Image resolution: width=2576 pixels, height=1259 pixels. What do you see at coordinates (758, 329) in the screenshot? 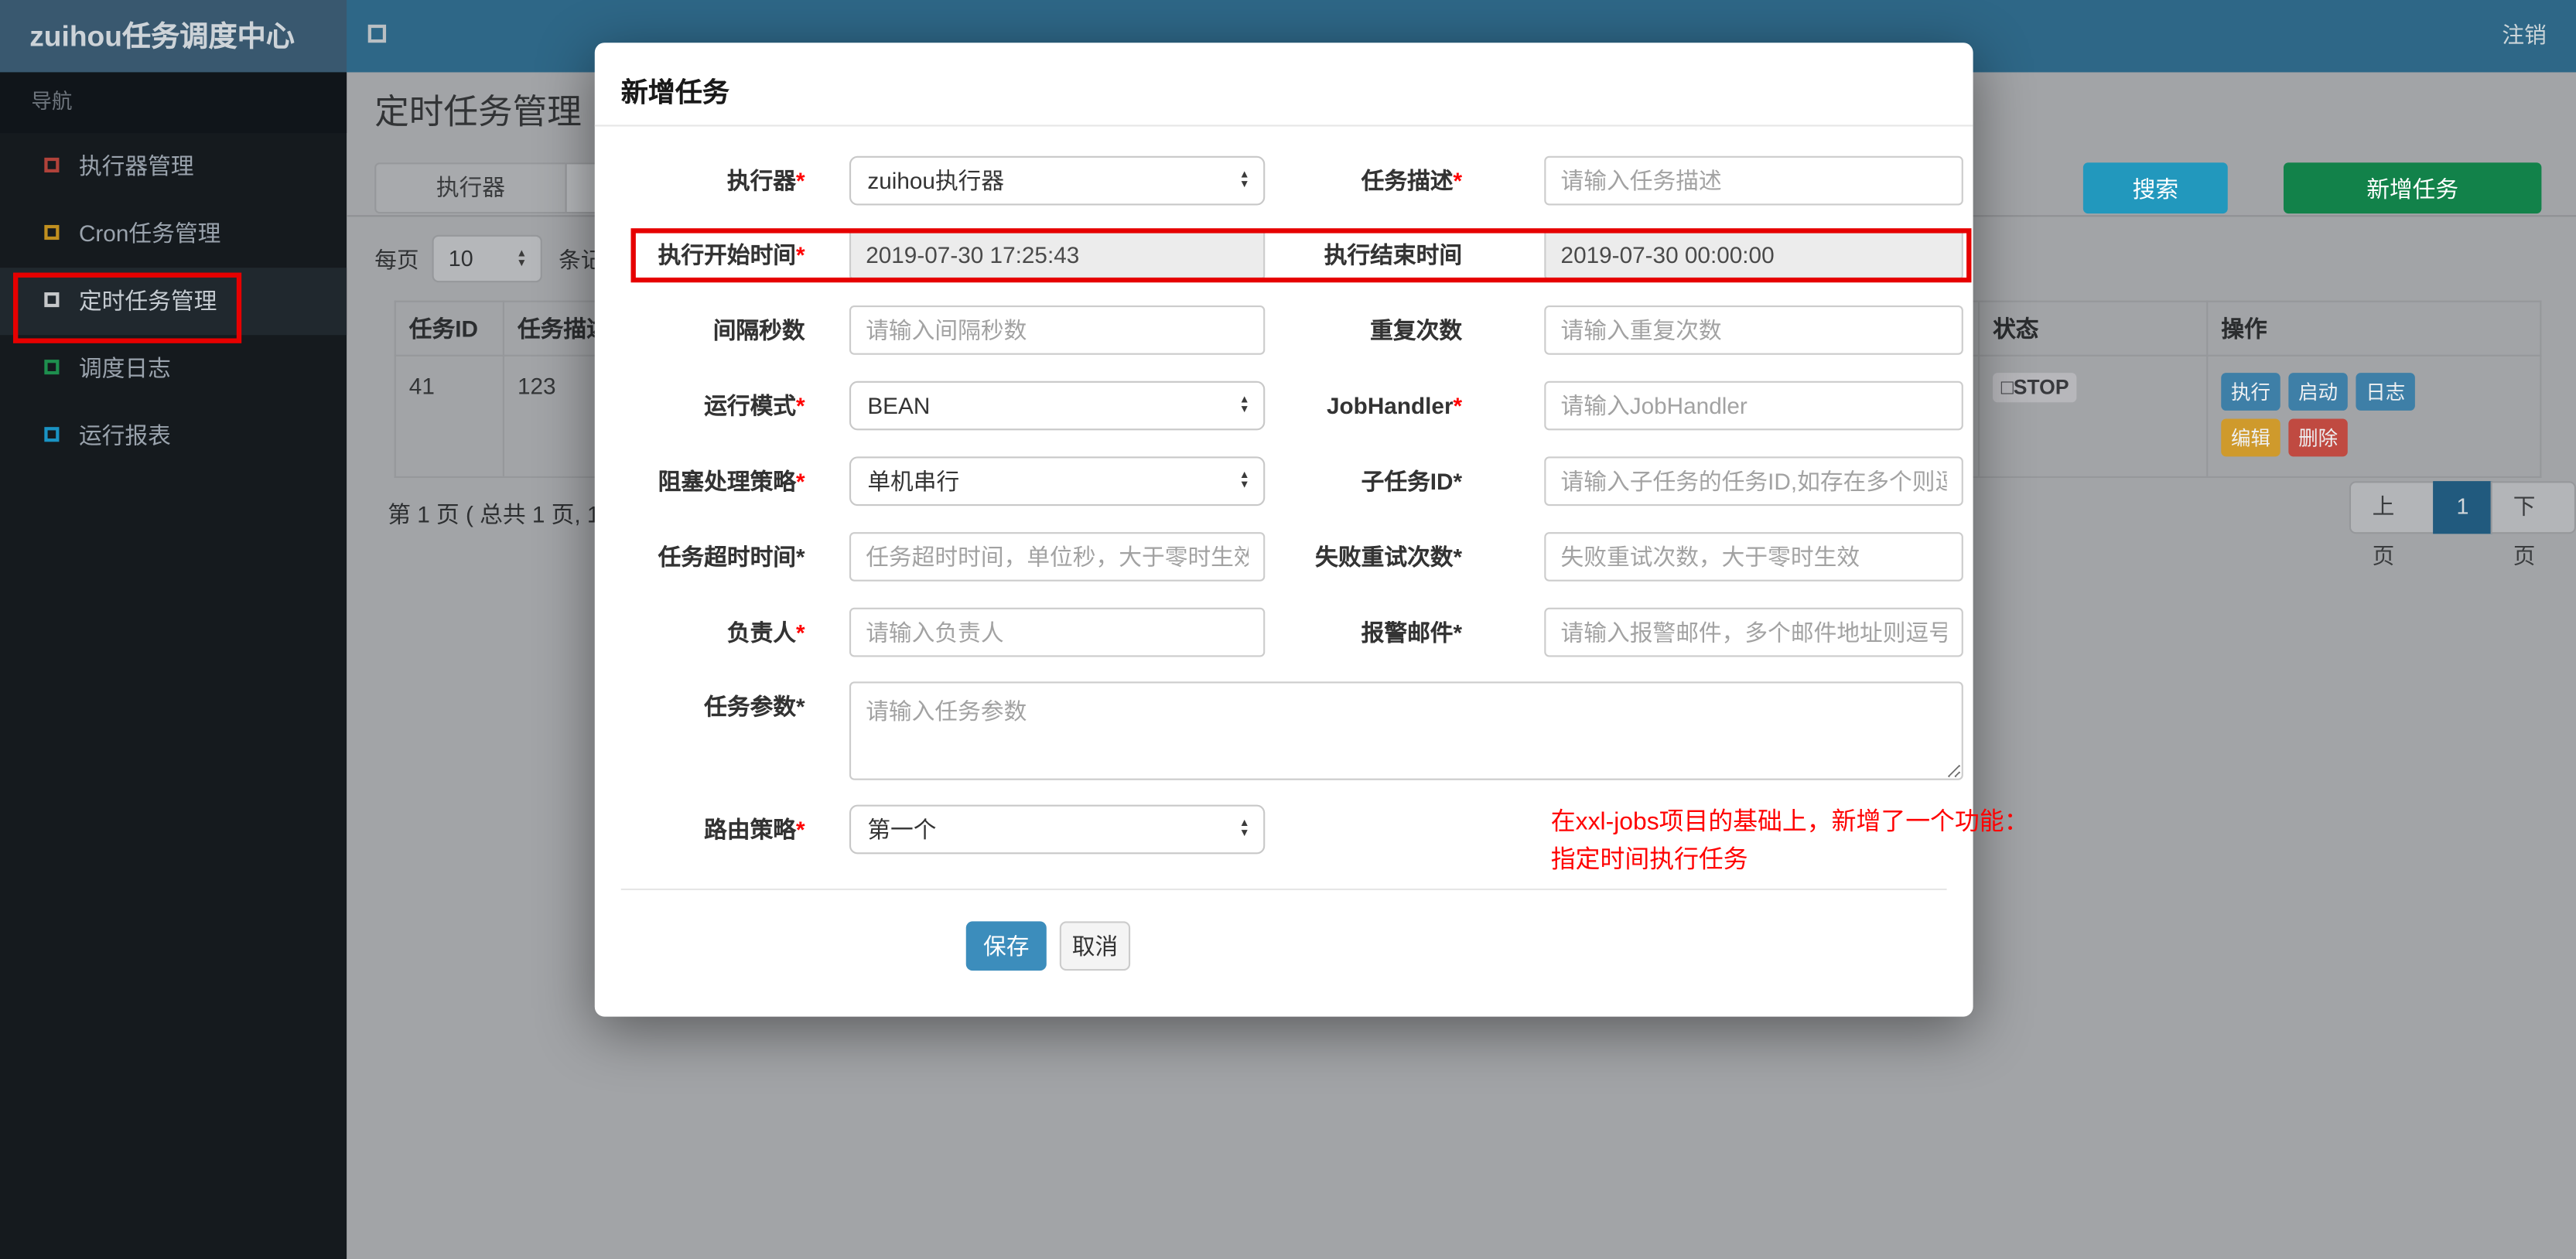
I see `interval-label: 间隔秒数` at bounding box center [758, 329].